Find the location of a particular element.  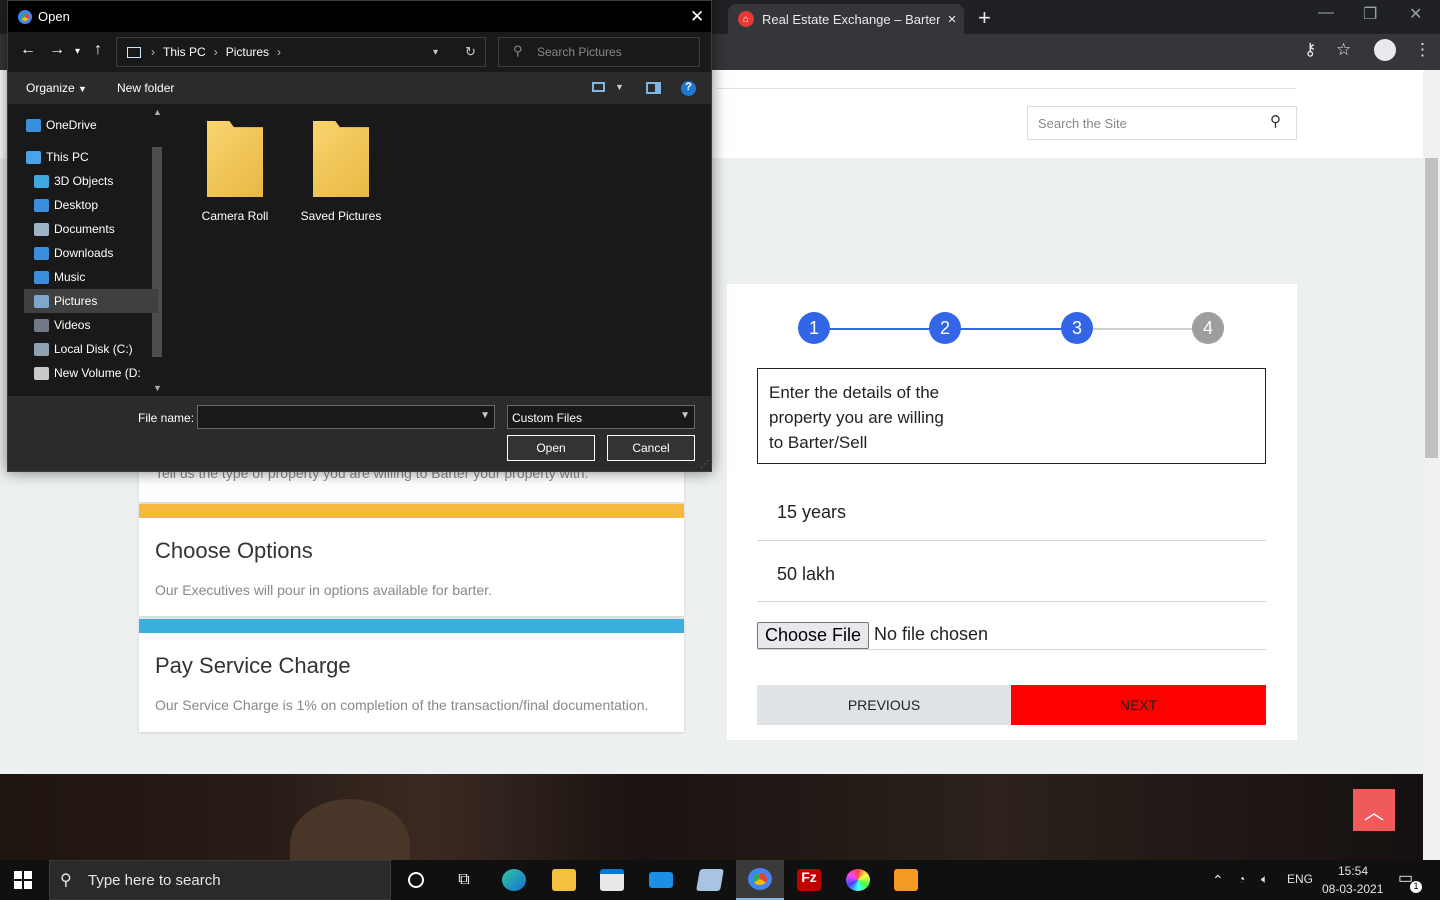

browser-tab: ⌂ Real Estate Exchange – Barter or × is located at coordinates (846, 19).